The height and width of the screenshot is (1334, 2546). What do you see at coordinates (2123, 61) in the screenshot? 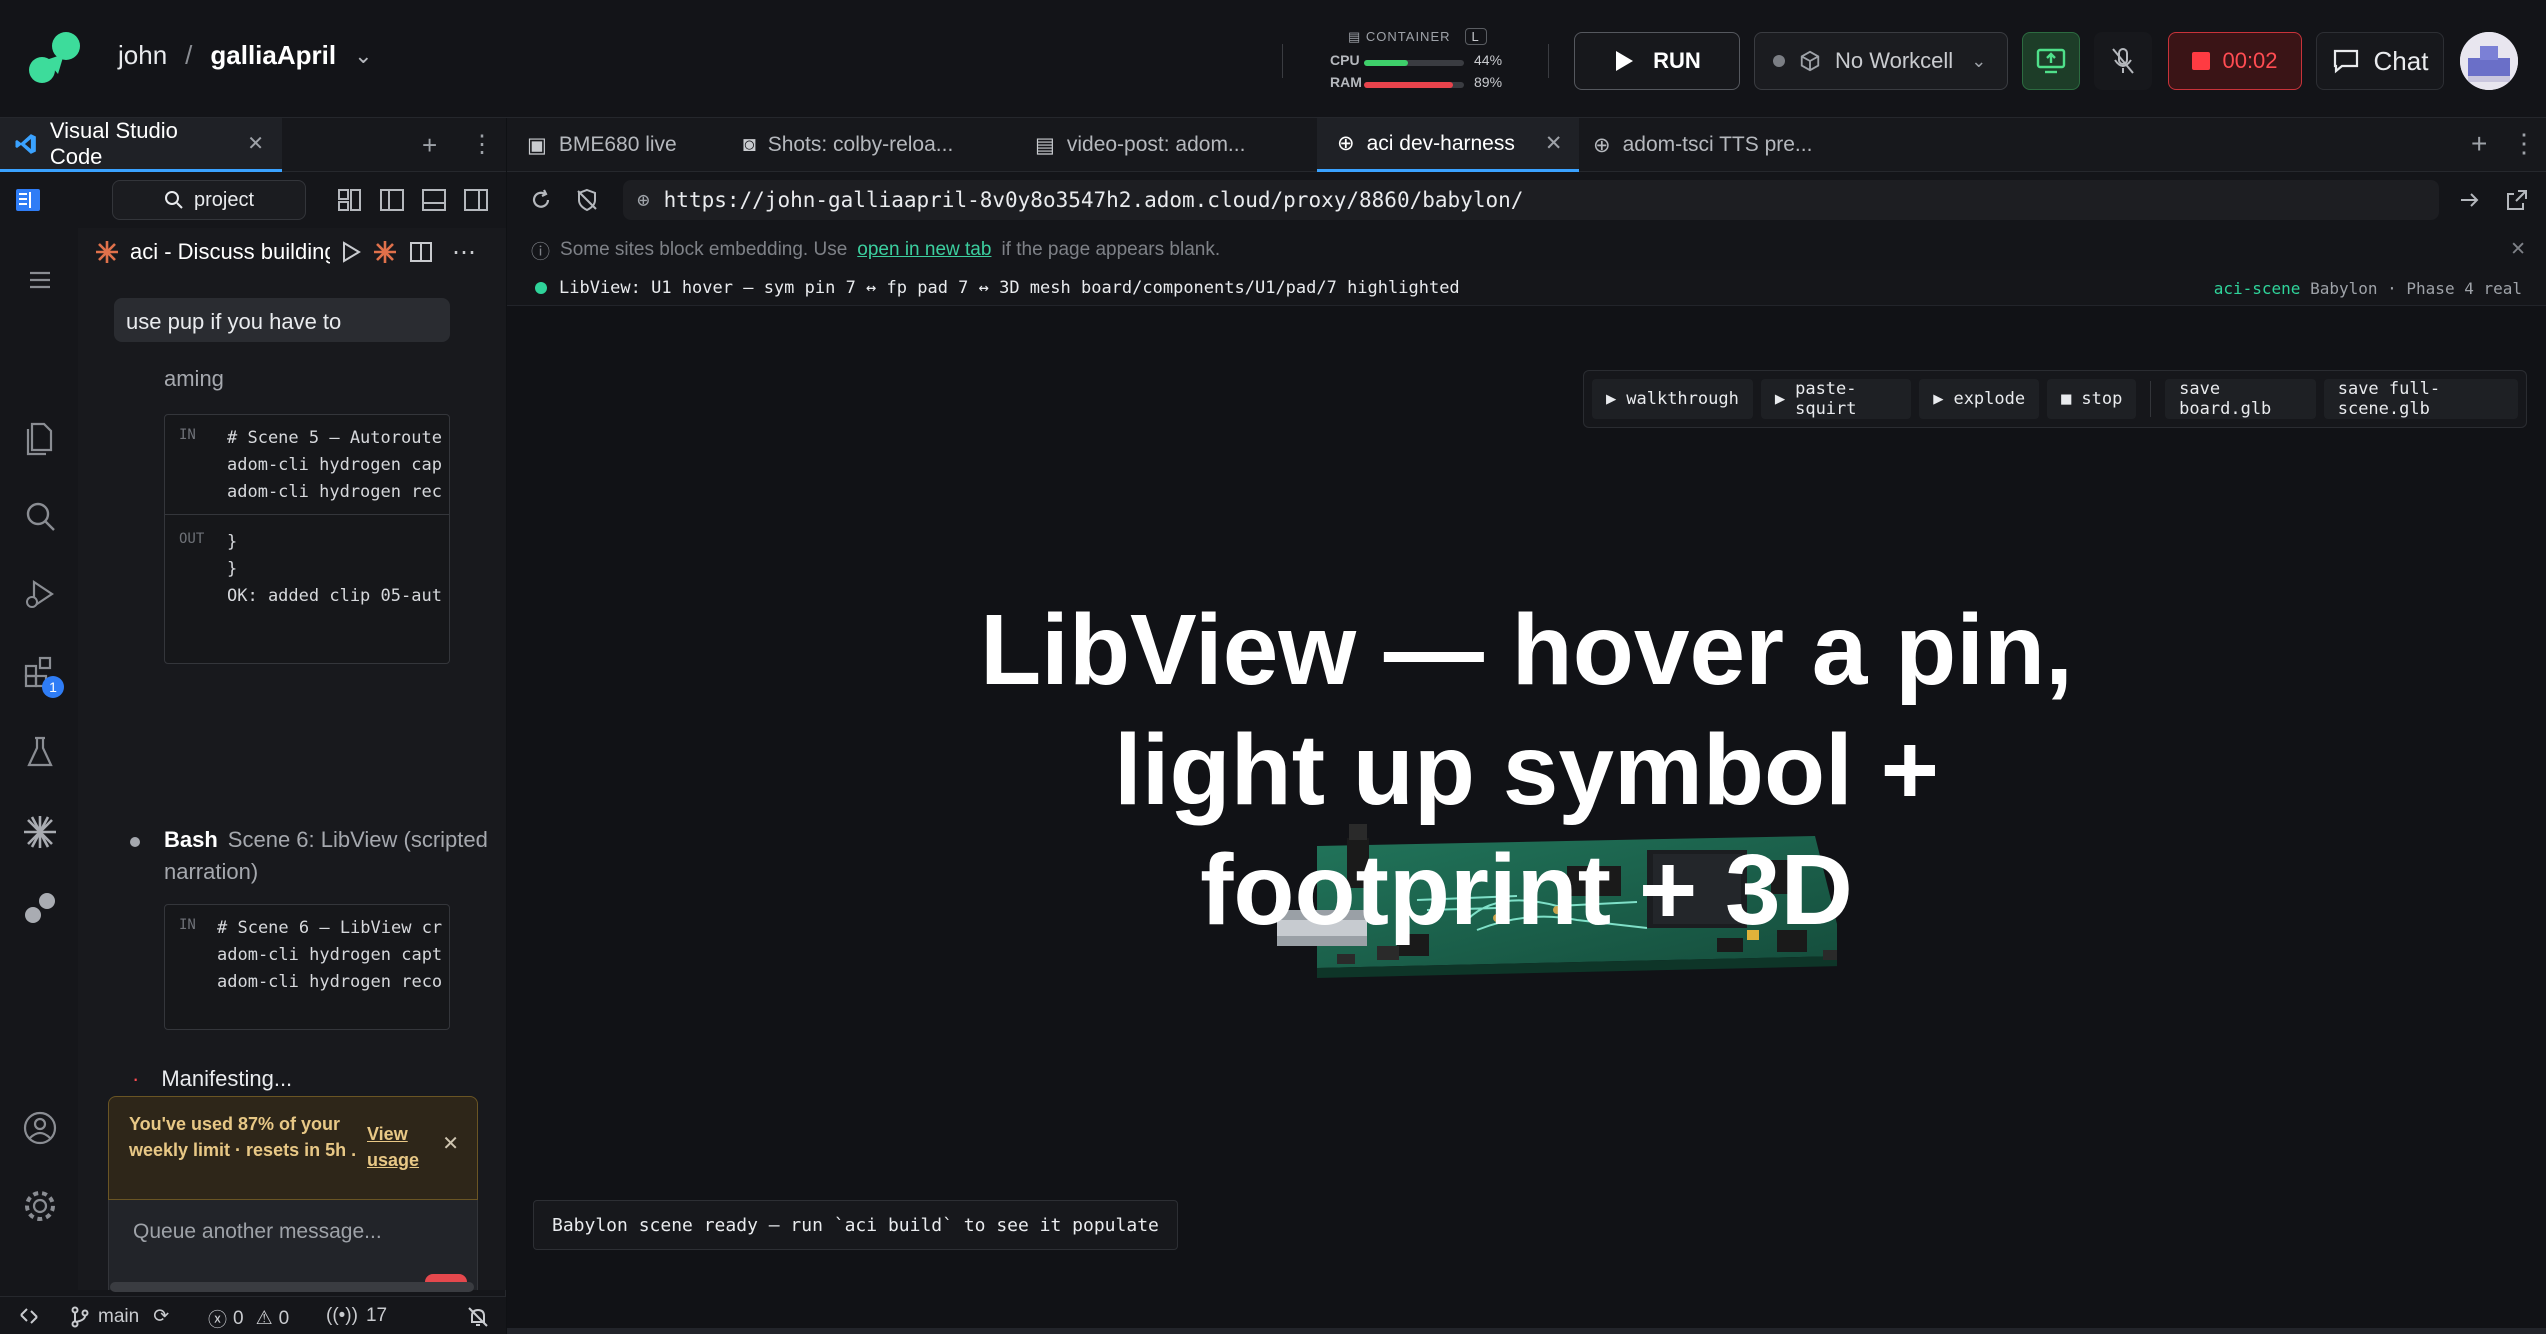
I see `mic-mute-button` at bounding box center [2123, 61].